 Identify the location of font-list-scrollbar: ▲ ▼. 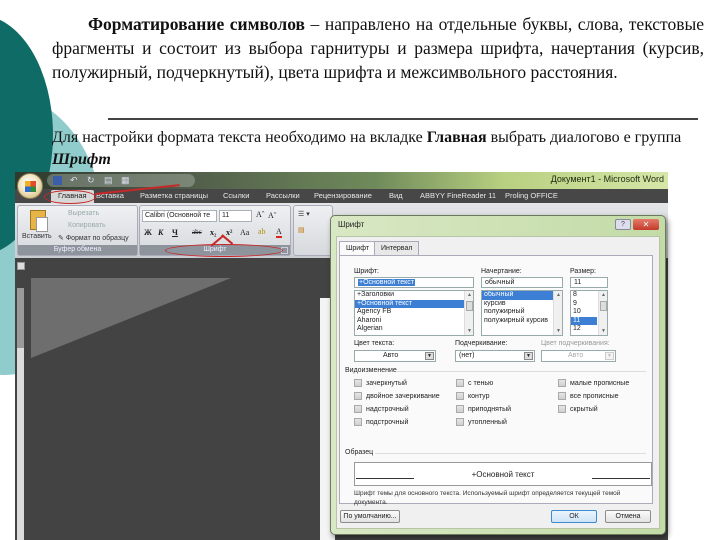
(468, 313).